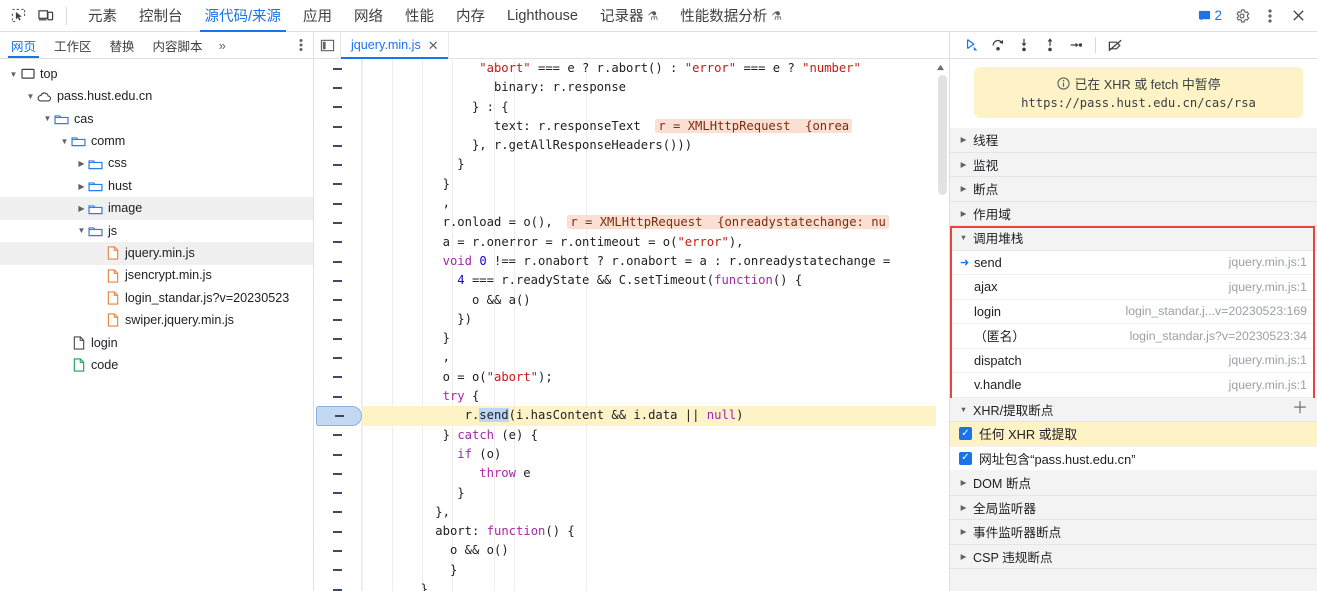  What do you see at coordinates (1133, 507) in the screenshot?
I see `section-global-listeners: ▶ 全局监听器` at bounding box center [1133, 507].